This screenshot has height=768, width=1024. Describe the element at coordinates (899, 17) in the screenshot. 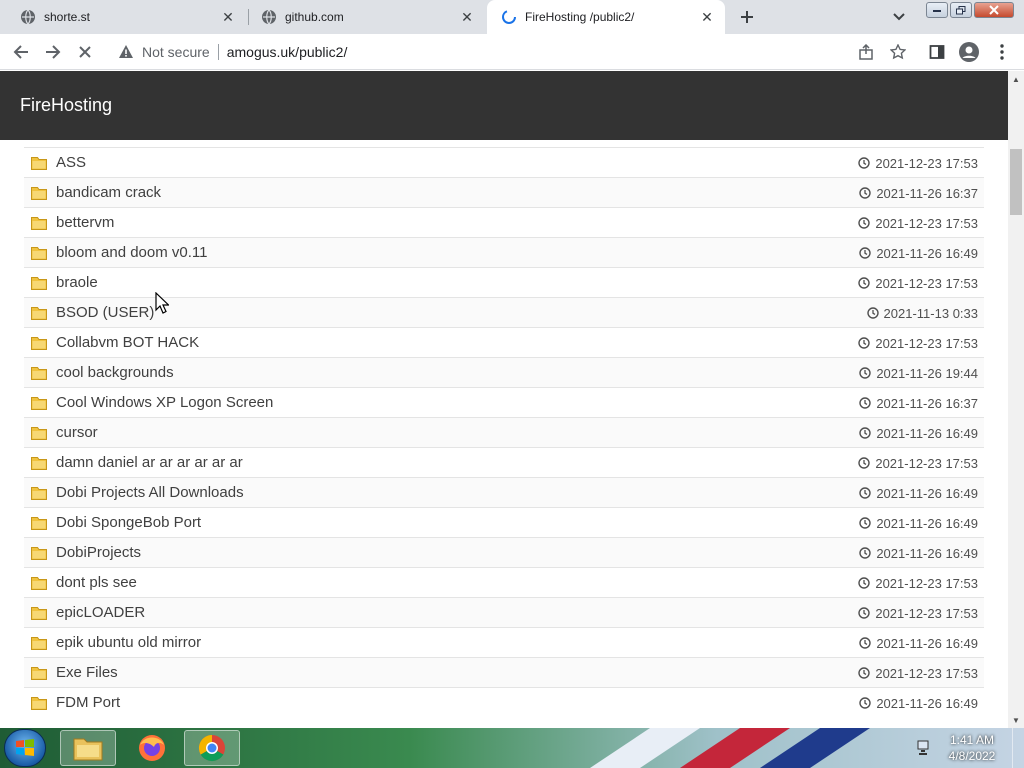

I see `tab-search-button` at that location.